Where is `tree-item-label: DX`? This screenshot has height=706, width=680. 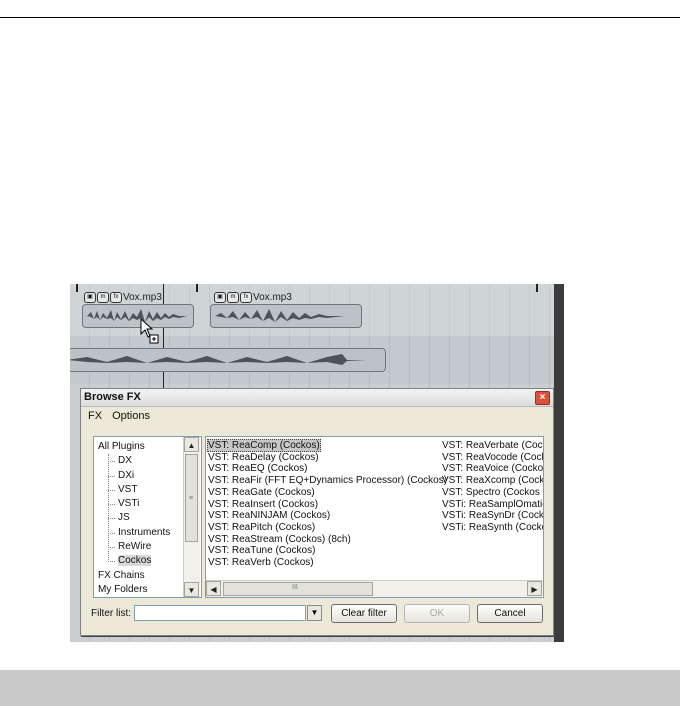
tree-item-label: DX is located at coordinates (125, 461).